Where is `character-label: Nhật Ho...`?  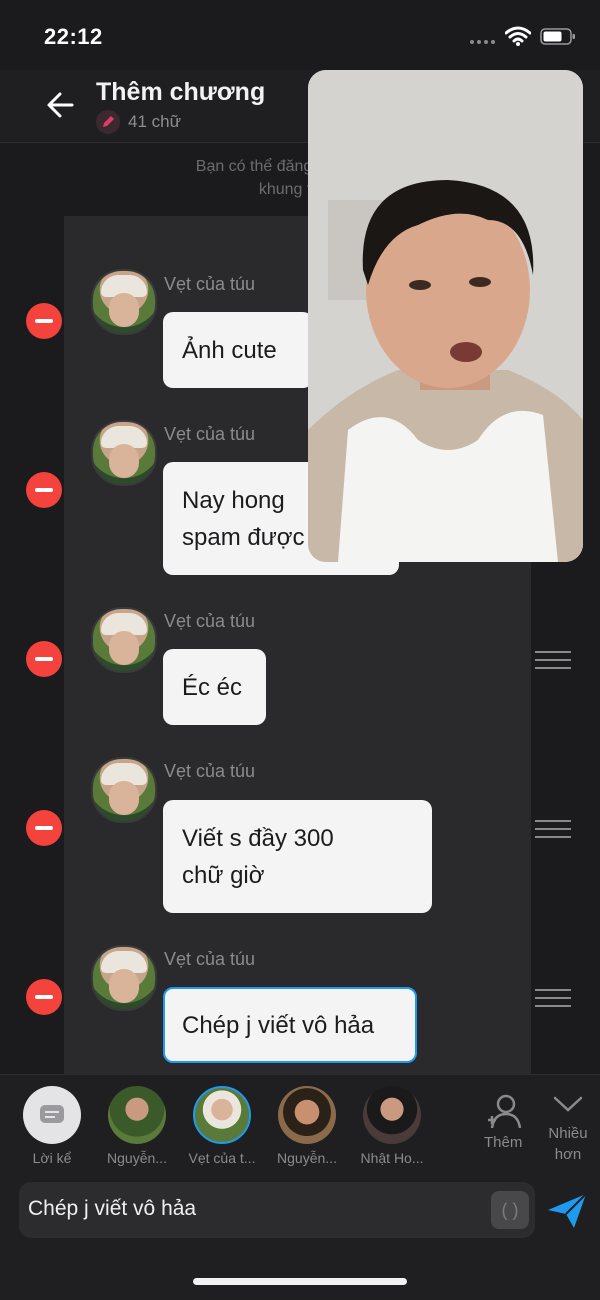
character-label: Nhật Ho... is located at coordinates (392, 1158).